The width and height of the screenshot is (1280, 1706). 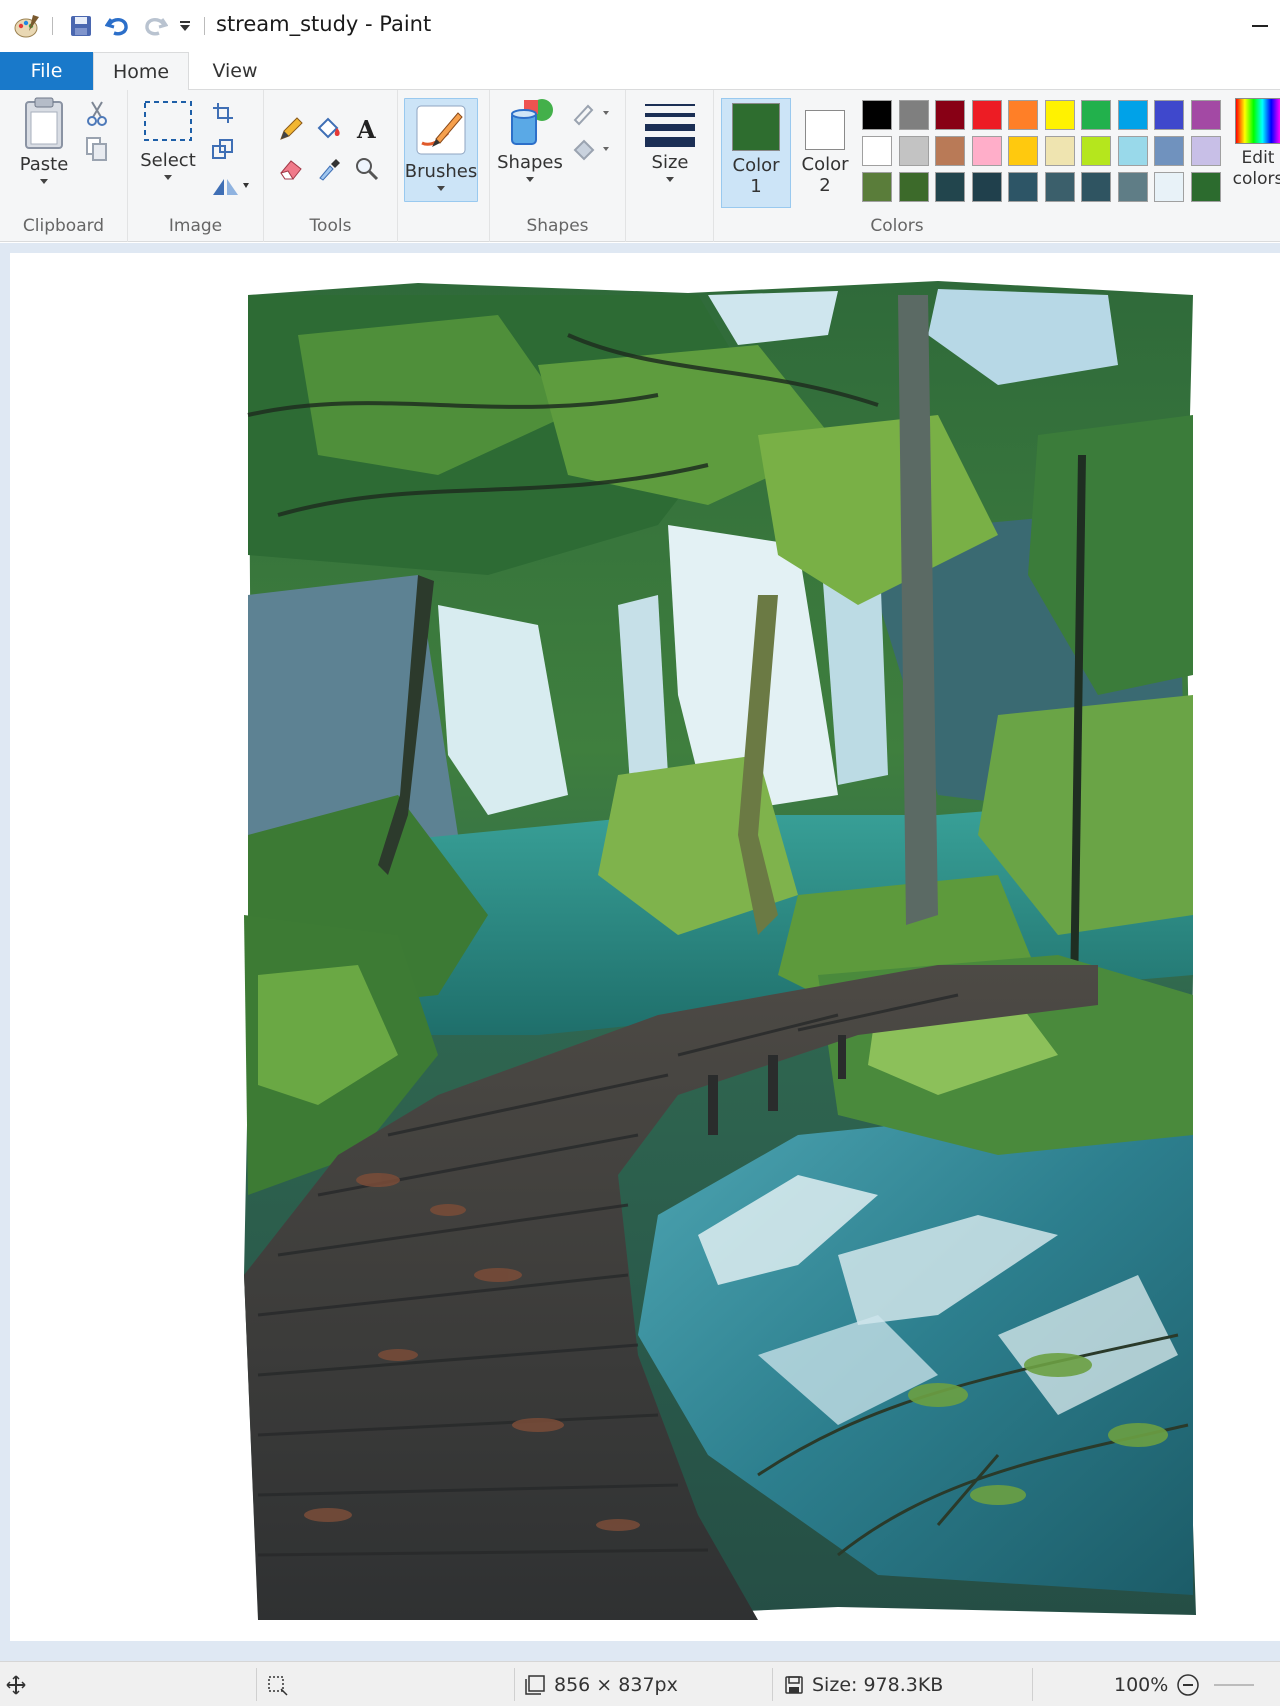 What do you see at coordinates (592, 113) in the screenshot?
I see `outline-icon` at bounding box center [592, 113].